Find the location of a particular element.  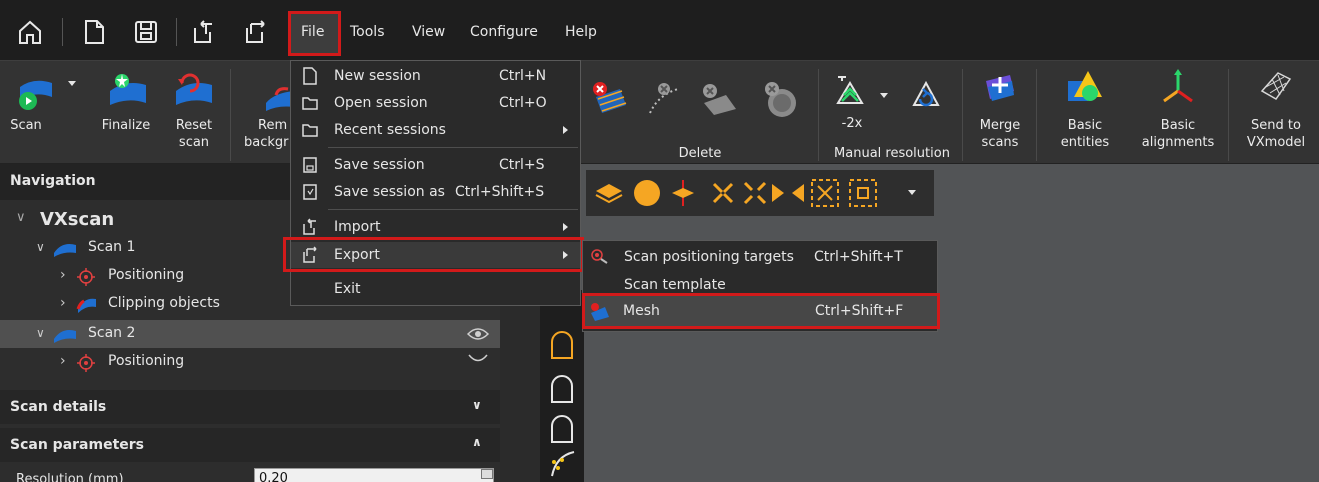

menu-help: Help is located at coordinates (581, 32).